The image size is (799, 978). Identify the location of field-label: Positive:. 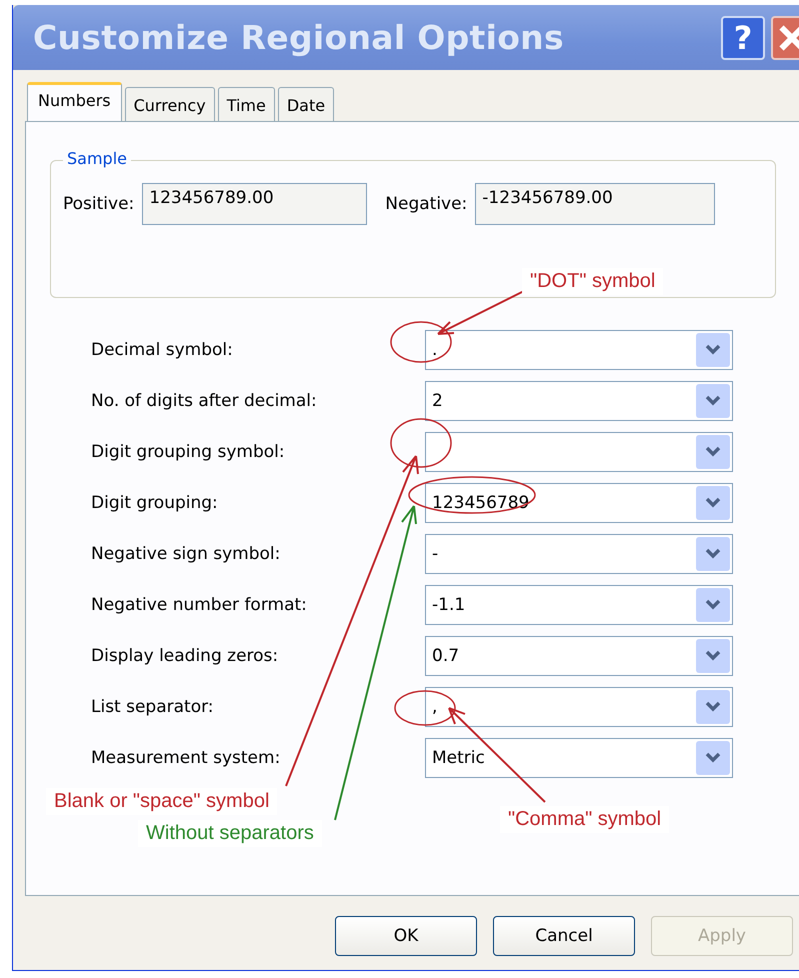
(98, 204).